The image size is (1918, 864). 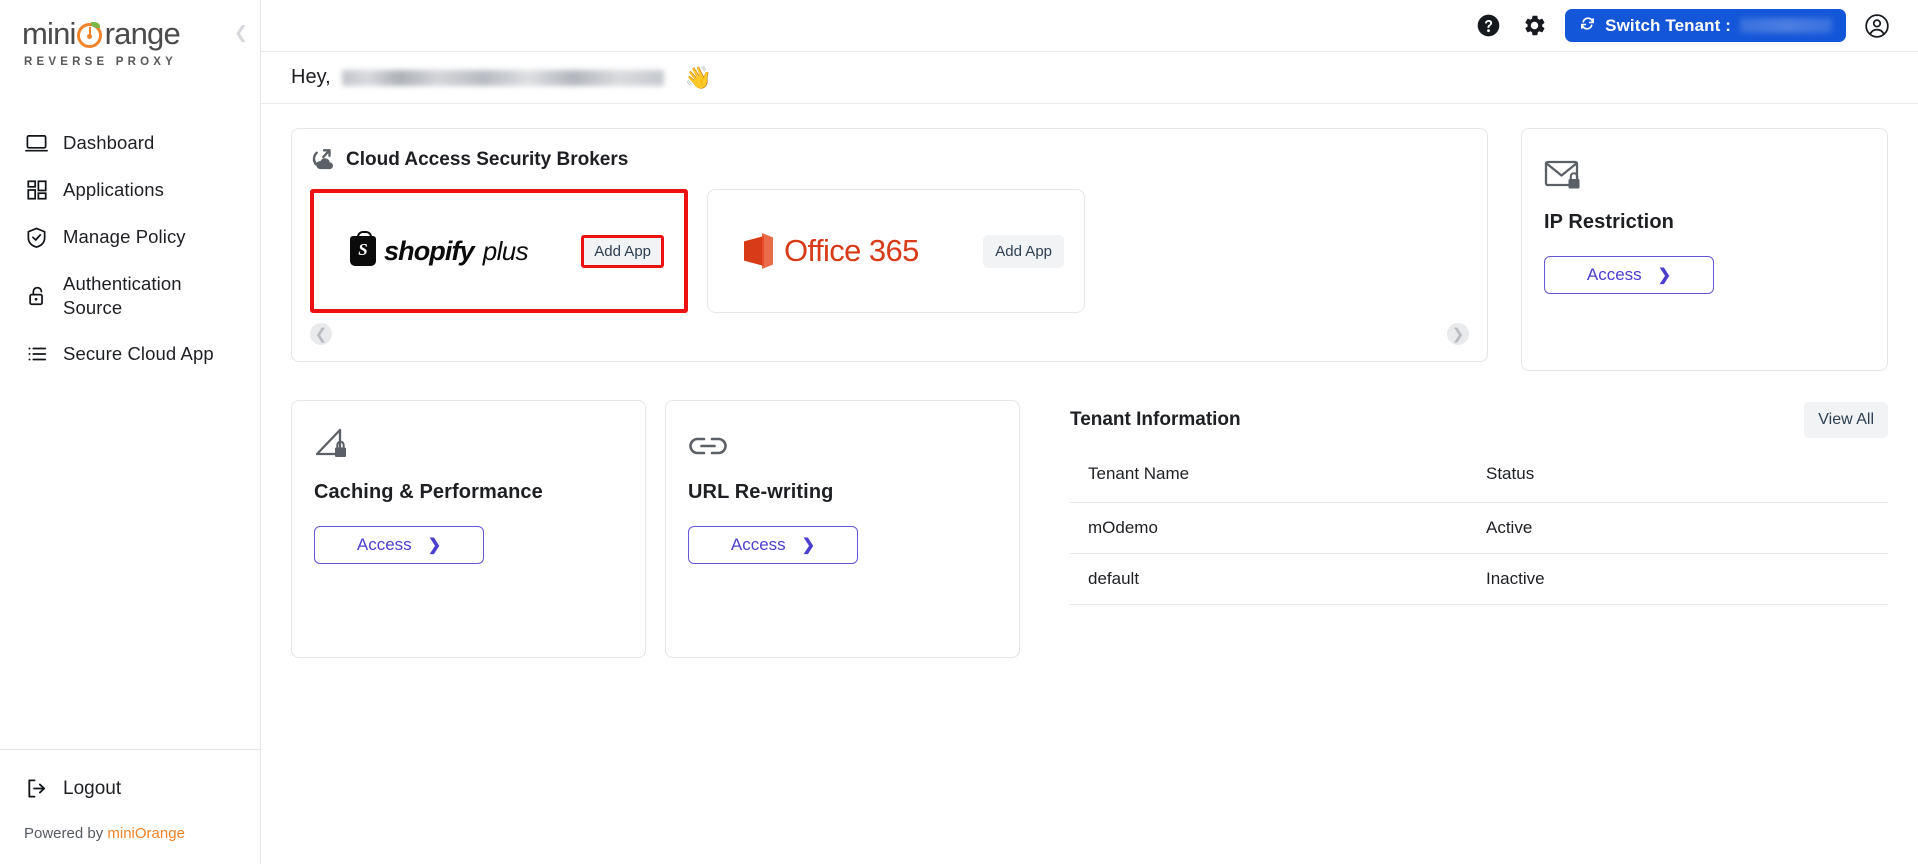 I want to click on add-app-button-office365: Add App, so click(x=1023, y=251).